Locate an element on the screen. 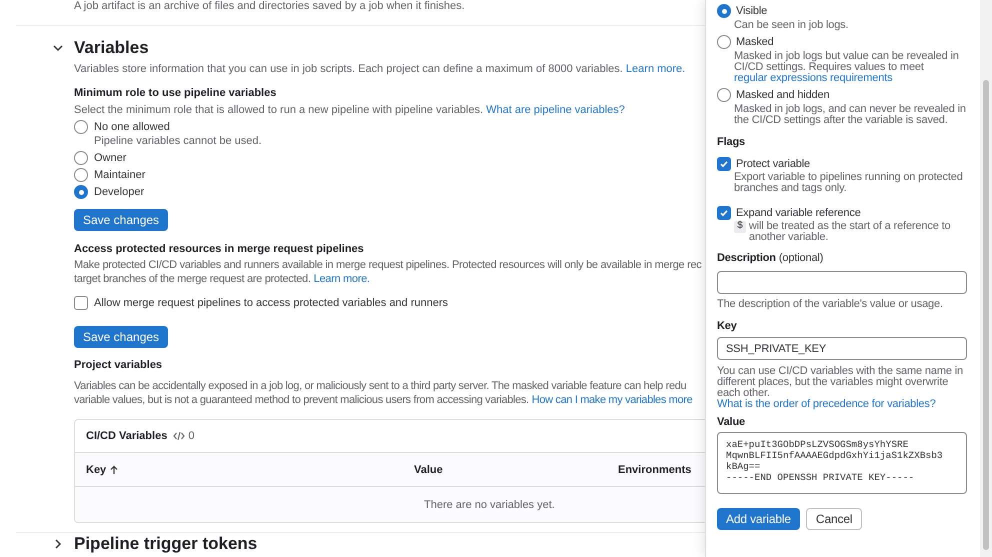 This screenshot has height=557, width=992. primary-button: Add variable is located at coordinates (758, 519).